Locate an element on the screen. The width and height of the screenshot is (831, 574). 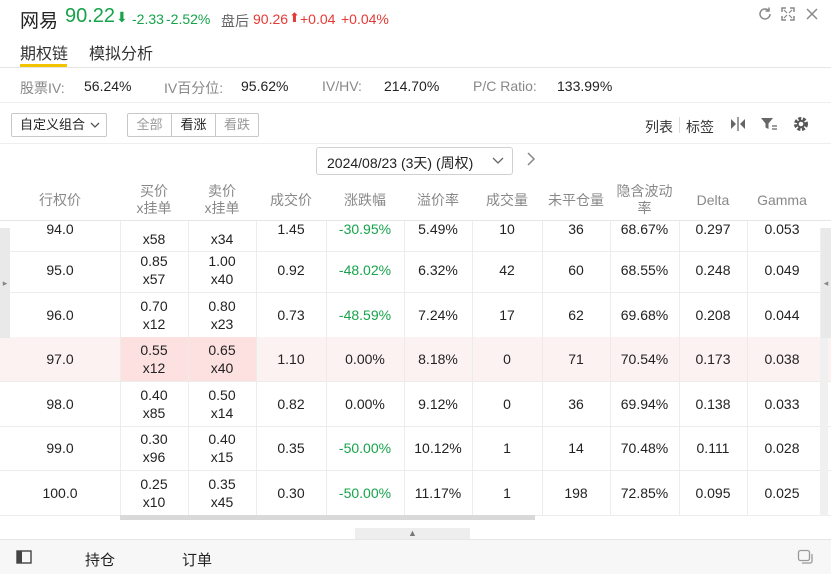
iv-percentile-value: 95.62% is located at coordinates (265, 86).